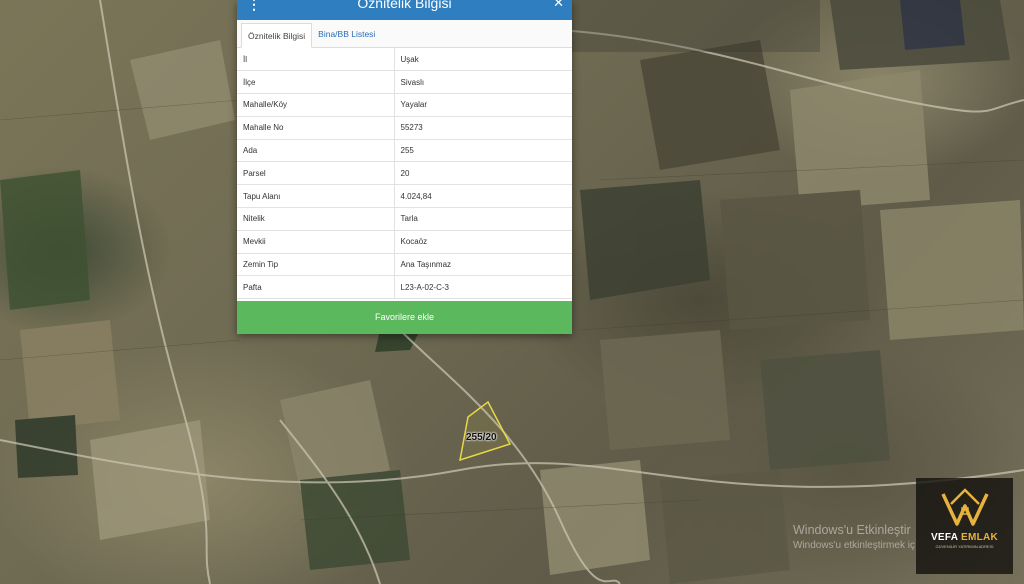 The width and height of the screenshot is (1024, 584). What do you see at coordinates (316, 60) in the screenshot?
I see `row-key: İl` at bounding box center [316, 60].